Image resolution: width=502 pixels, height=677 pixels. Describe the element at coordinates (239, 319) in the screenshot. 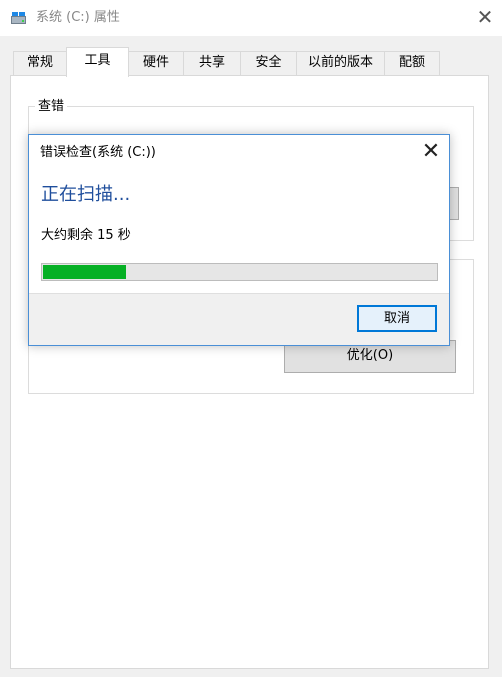

I see `dialog-footer: 取消` at that location.